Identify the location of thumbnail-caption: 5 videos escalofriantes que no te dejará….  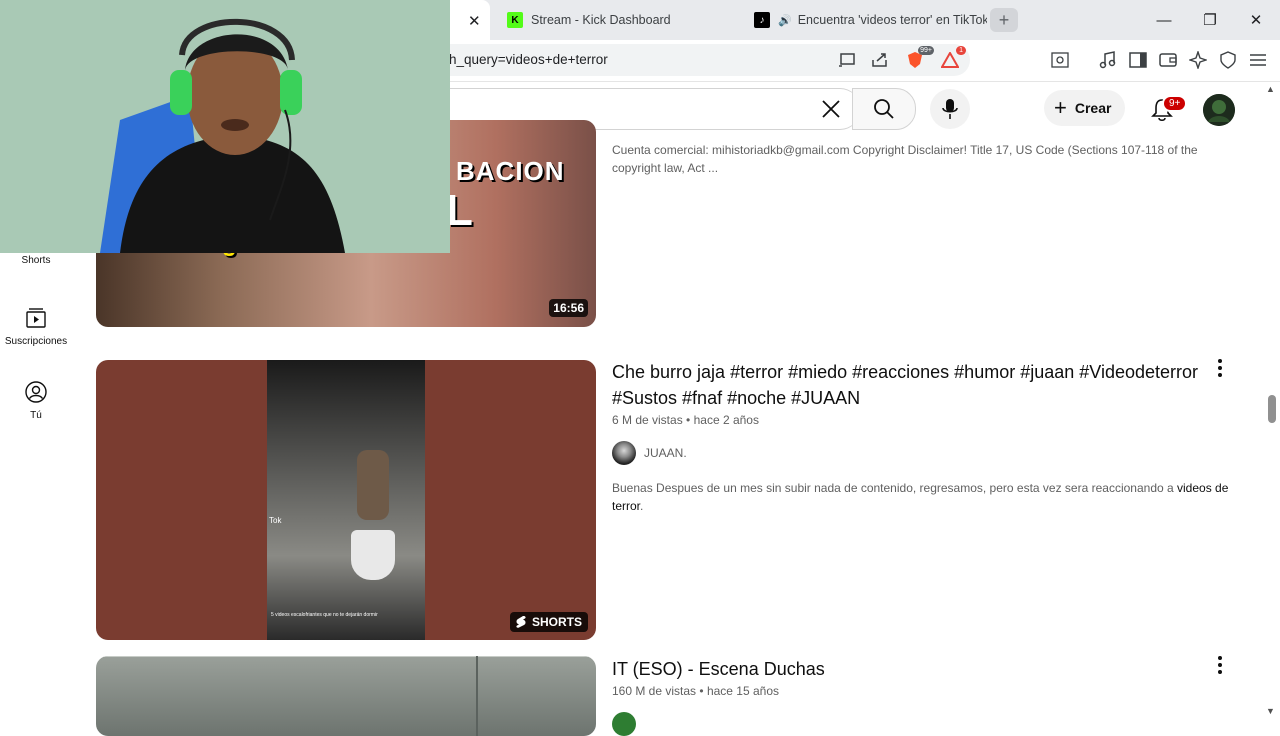
(324, 615).